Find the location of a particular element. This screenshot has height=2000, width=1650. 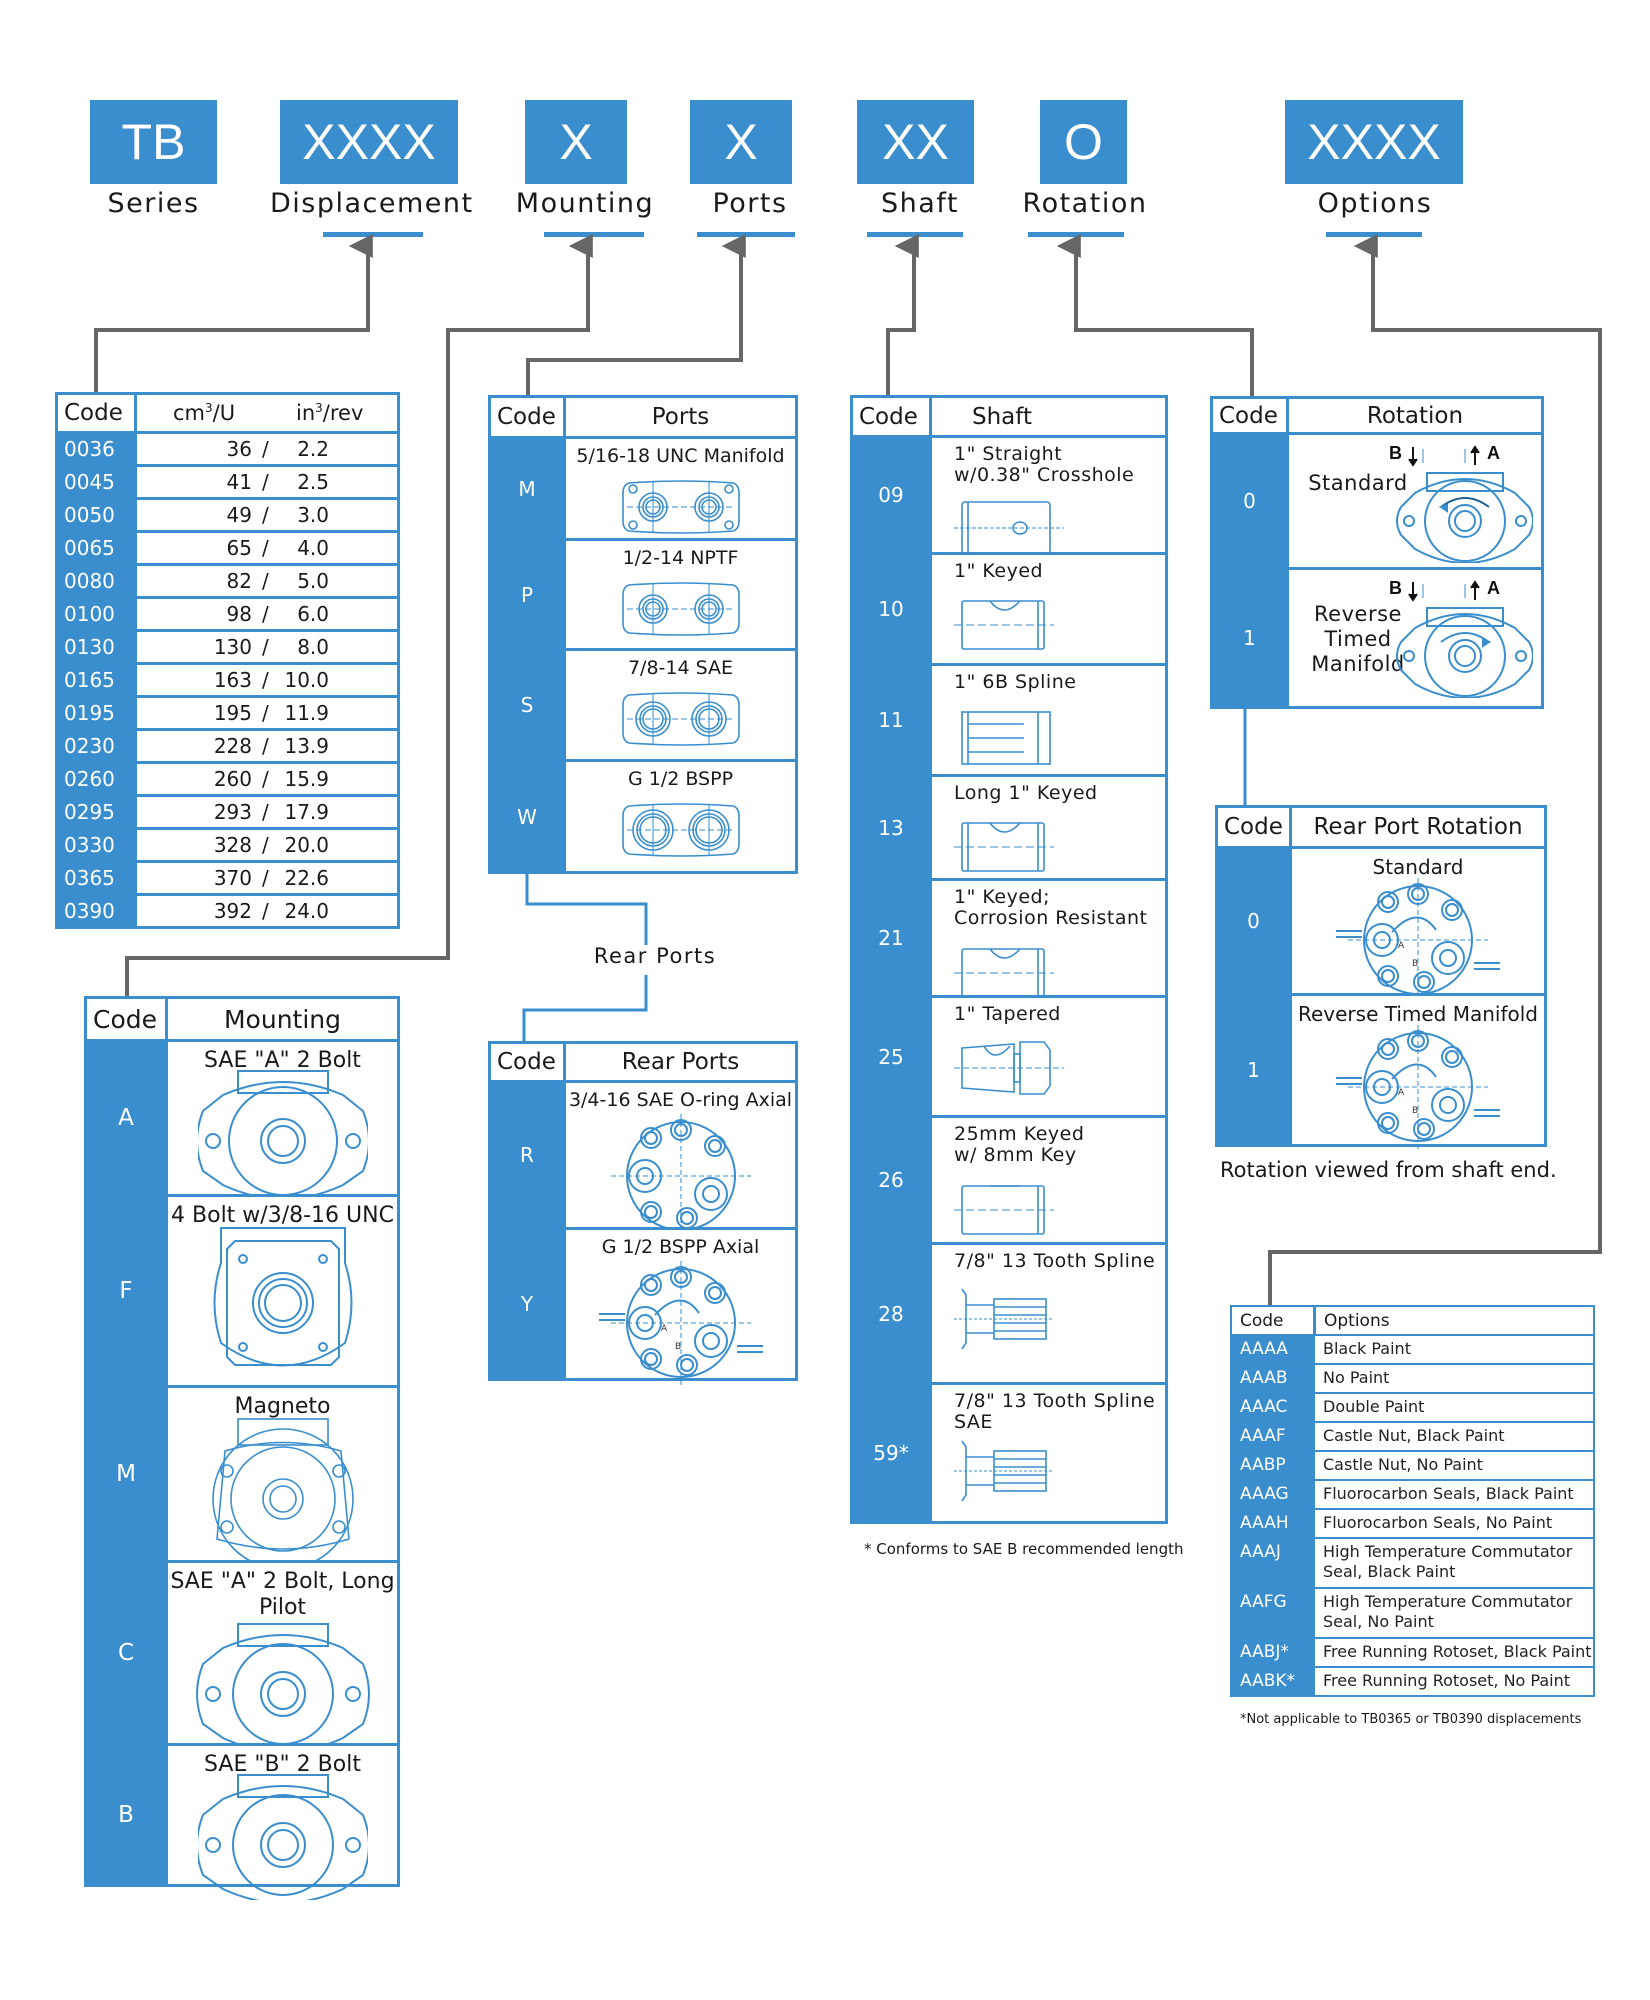

displacement-code-cell: 0065 is located at coordinates (96, 548).